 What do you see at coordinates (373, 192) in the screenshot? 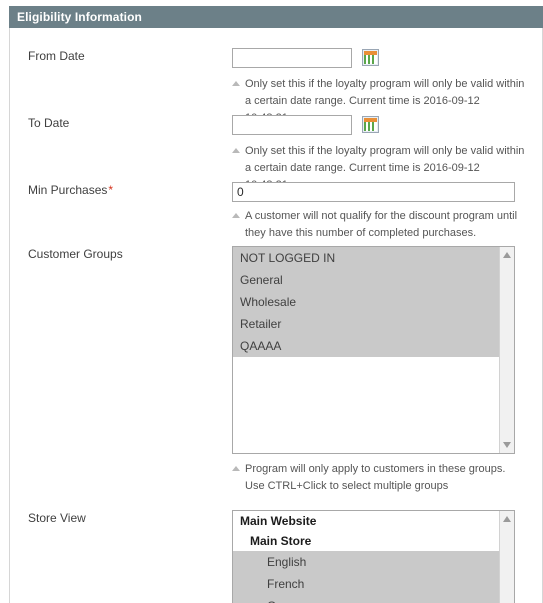
I see `min-purchases-input` at bounding box center [373, 192].